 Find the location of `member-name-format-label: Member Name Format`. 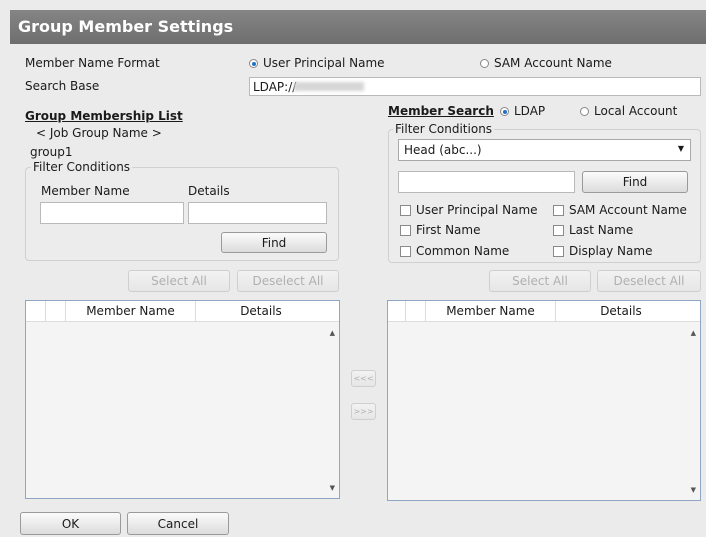

member-name-format-label: Member Name Format is located at coordinates (92, 63).